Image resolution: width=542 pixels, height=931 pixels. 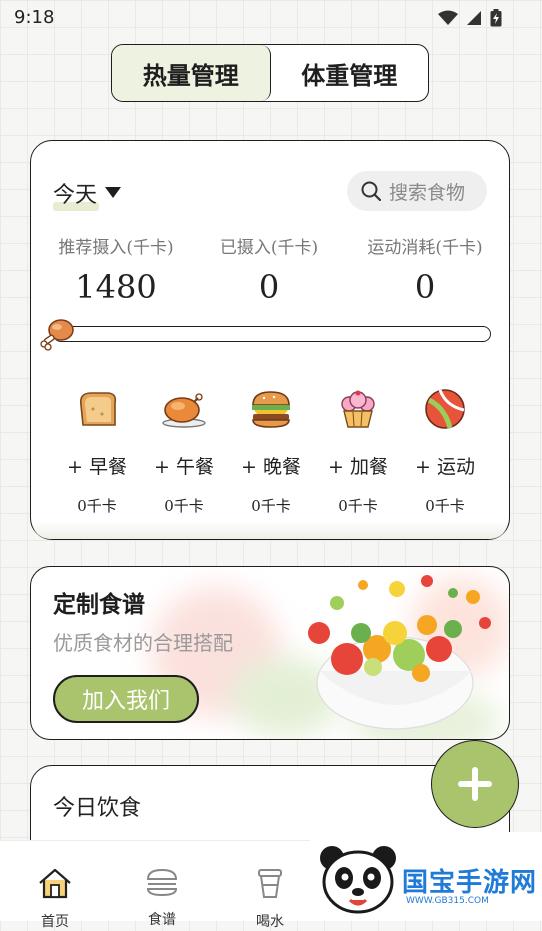 I want to click on calorie-progress-bar, so click(x=272, y=334).